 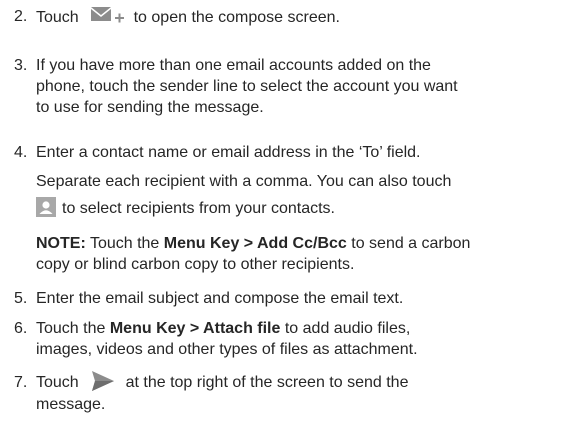 I want to click on note-menu-path: Menu Key > Add Cc/Bcc, so click(x=255, y=243).